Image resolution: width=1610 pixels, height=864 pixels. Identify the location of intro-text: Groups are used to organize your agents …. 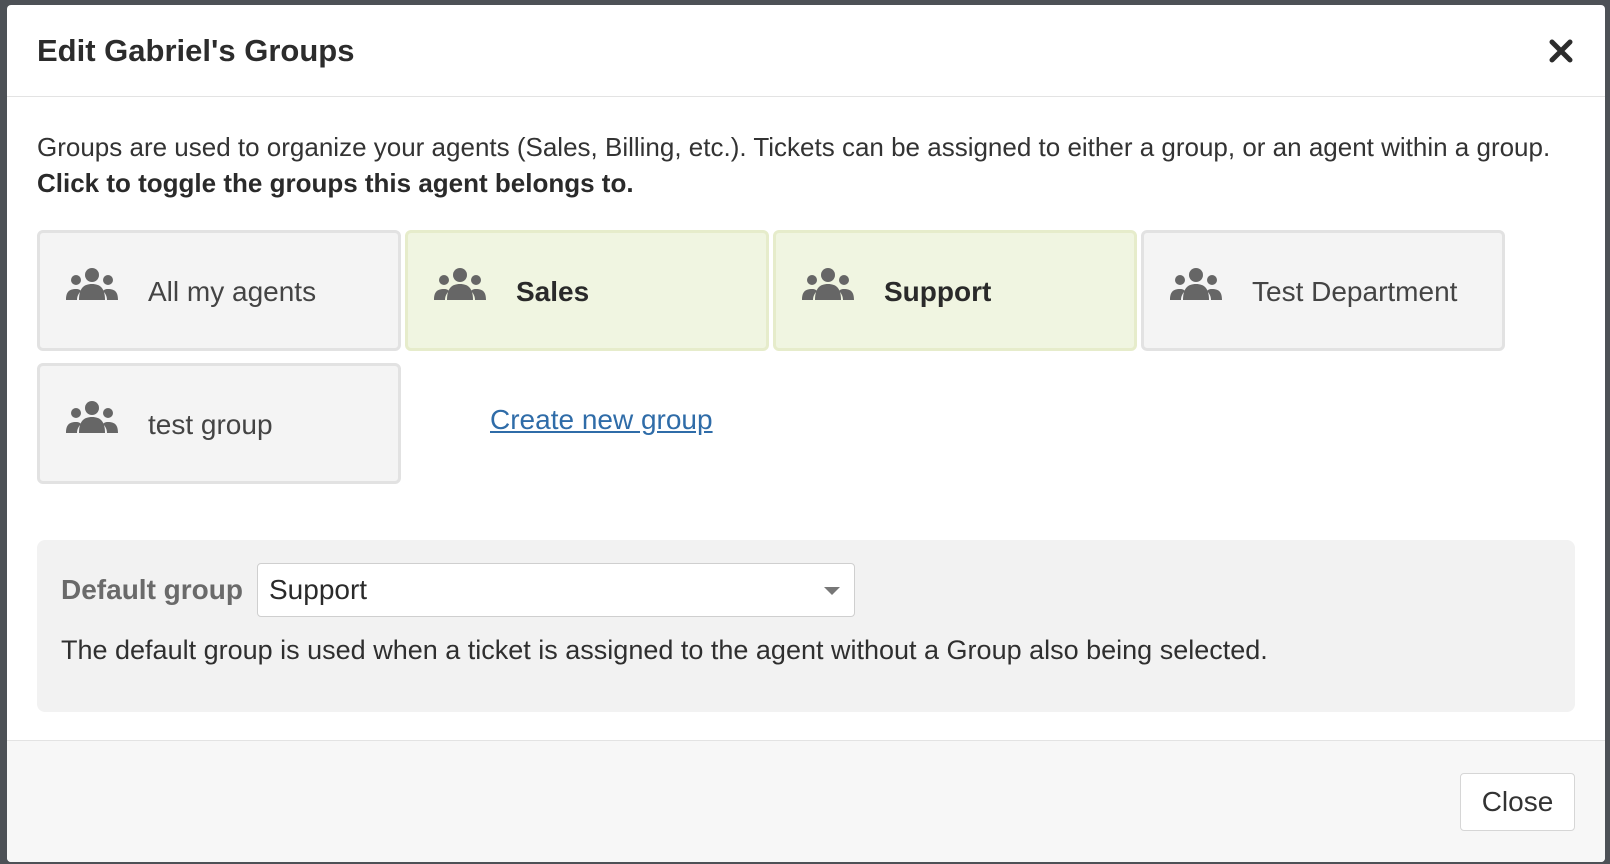
(797, 165).